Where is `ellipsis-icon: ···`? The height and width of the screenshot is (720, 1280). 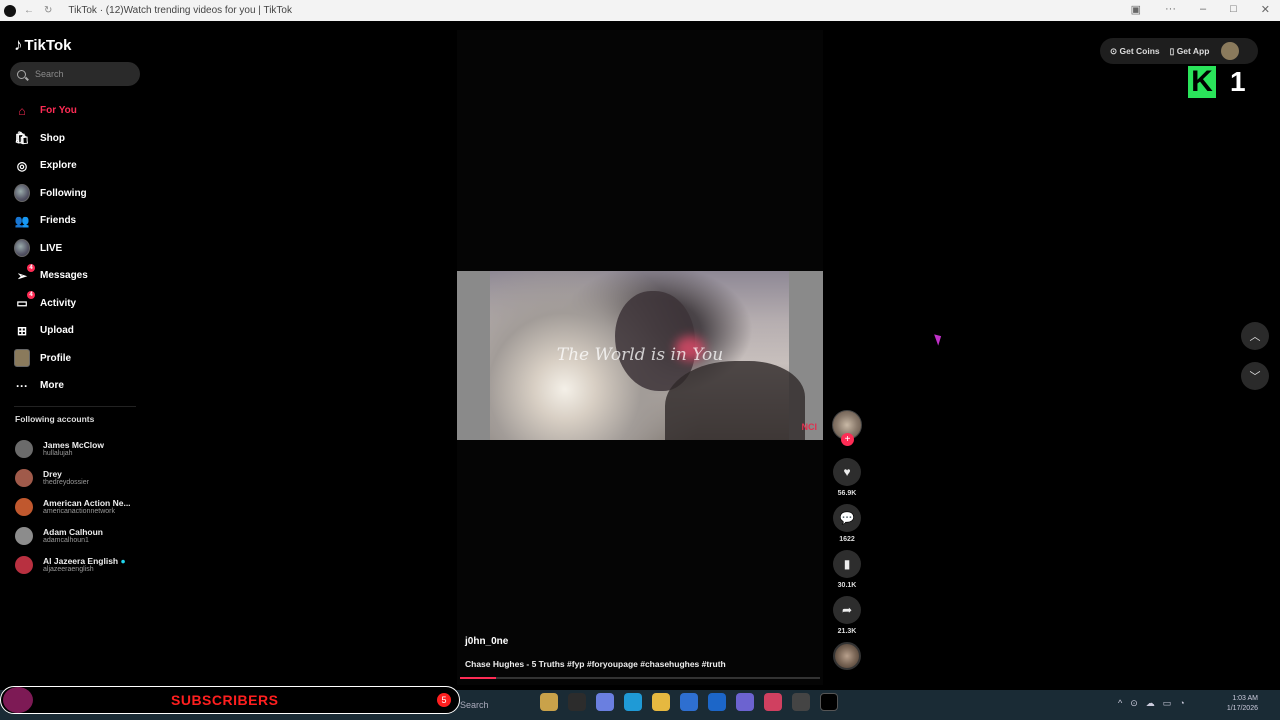
ellipsis-icon: ··· is located at coordinates (22, 385).